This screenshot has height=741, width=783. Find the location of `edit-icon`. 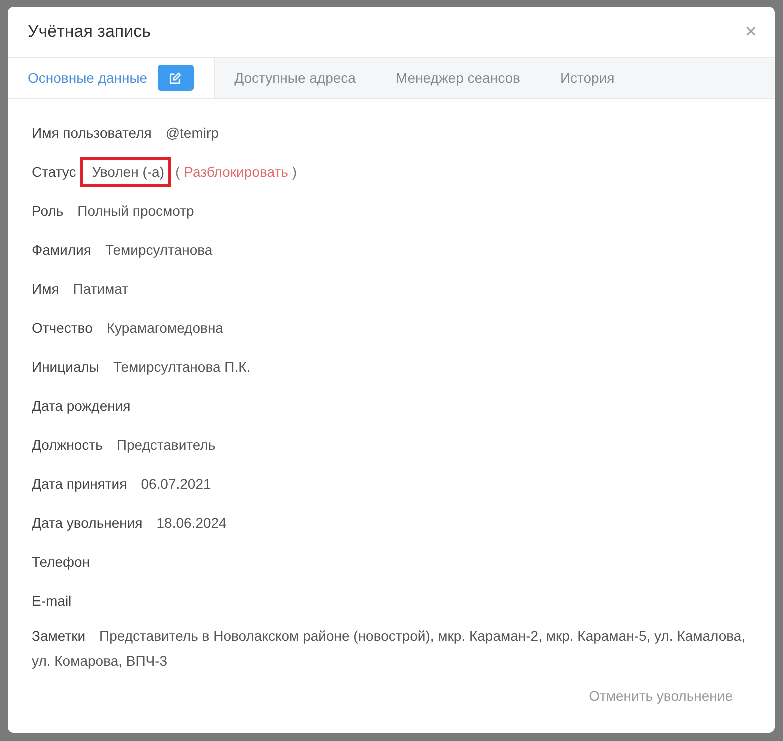

edit-icon is located at coordinates (175, 78).